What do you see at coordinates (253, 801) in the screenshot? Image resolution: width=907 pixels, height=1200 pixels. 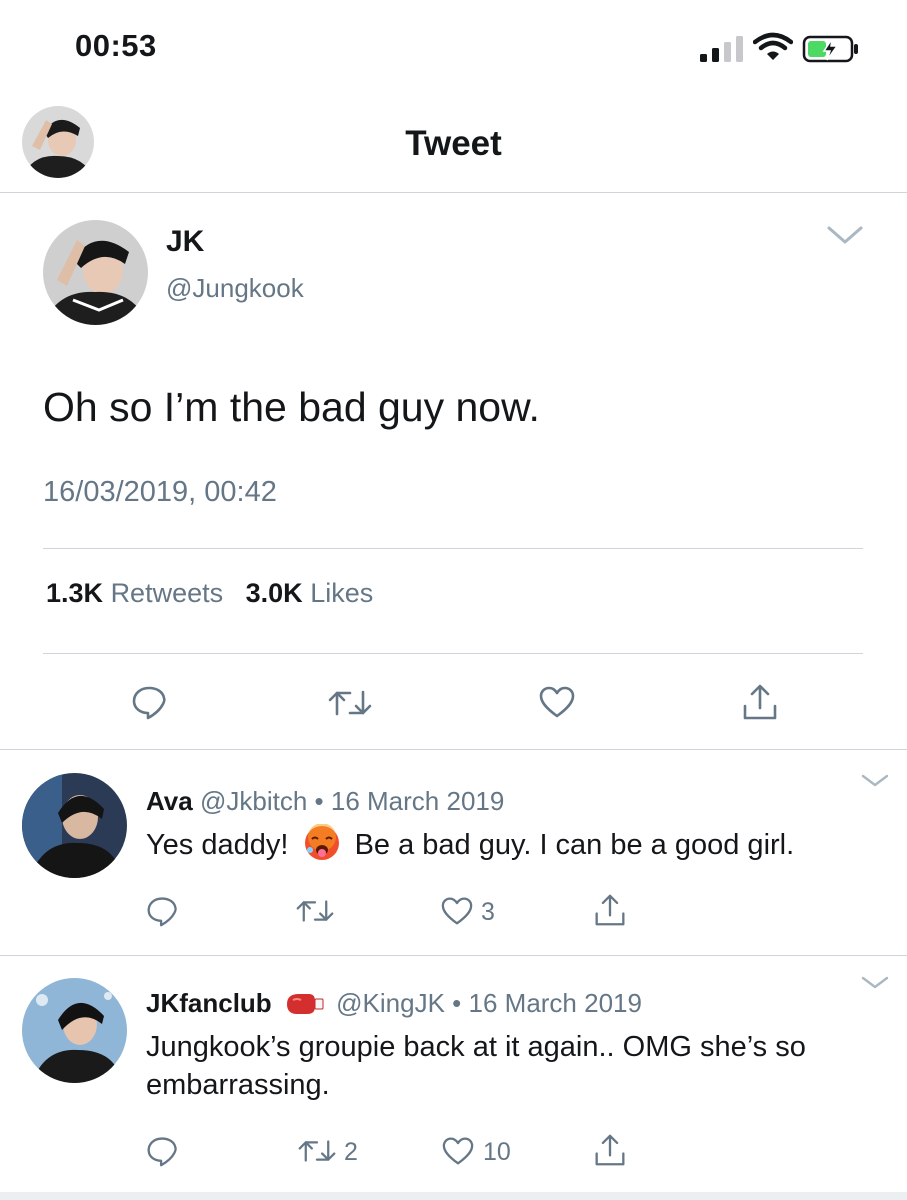 I see `reply-author-handle: @Jkbitch` at bounding box center [253, 801].